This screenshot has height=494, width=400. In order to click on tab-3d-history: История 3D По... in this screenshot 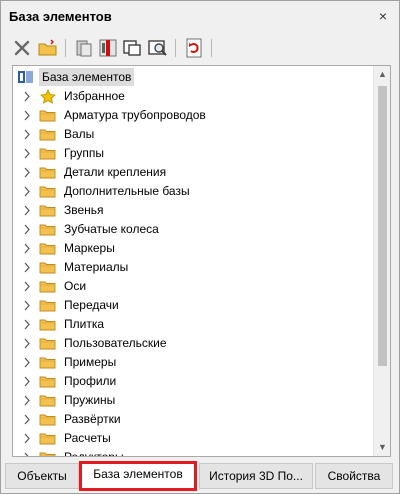, I will do `click(256, 476)`.